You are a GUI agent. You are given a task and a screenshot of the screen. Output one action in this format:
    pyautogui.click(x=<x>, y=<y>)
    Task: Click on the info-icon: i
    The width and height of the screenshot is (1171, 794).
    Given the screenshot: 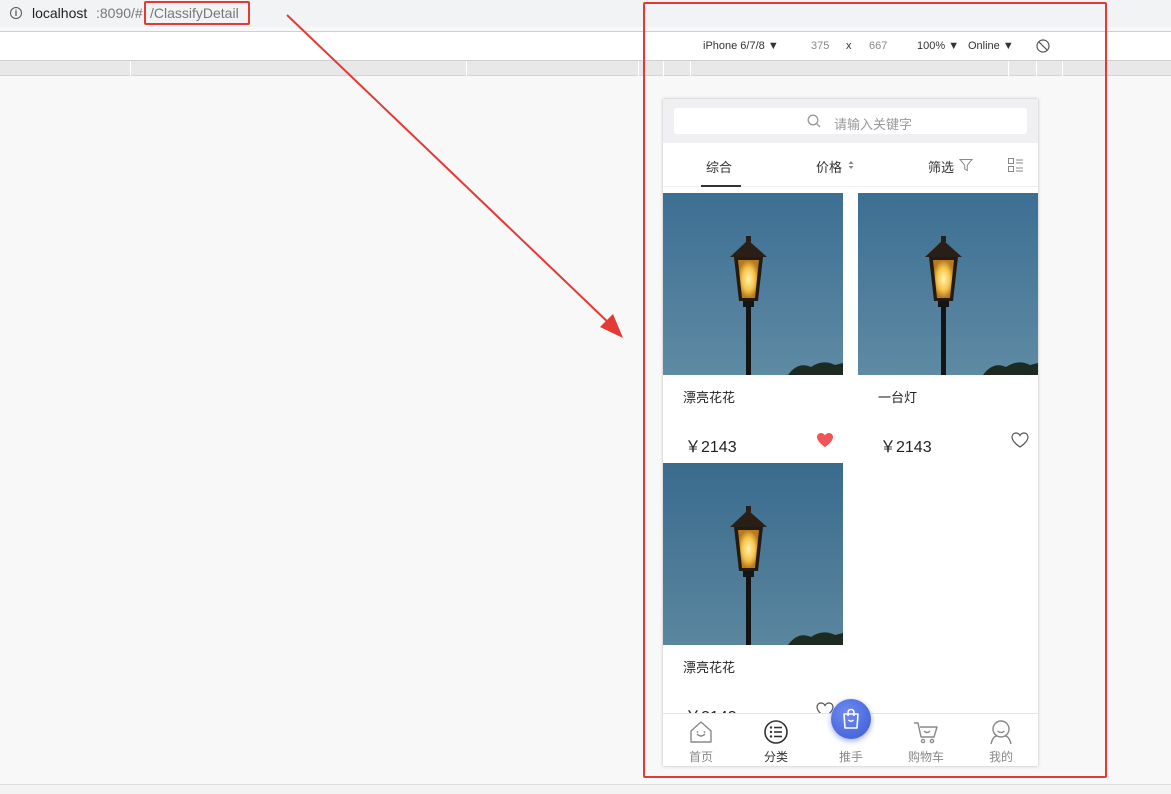 What is the action you would take?
    pyautogui.click(x=16, y=13)
    